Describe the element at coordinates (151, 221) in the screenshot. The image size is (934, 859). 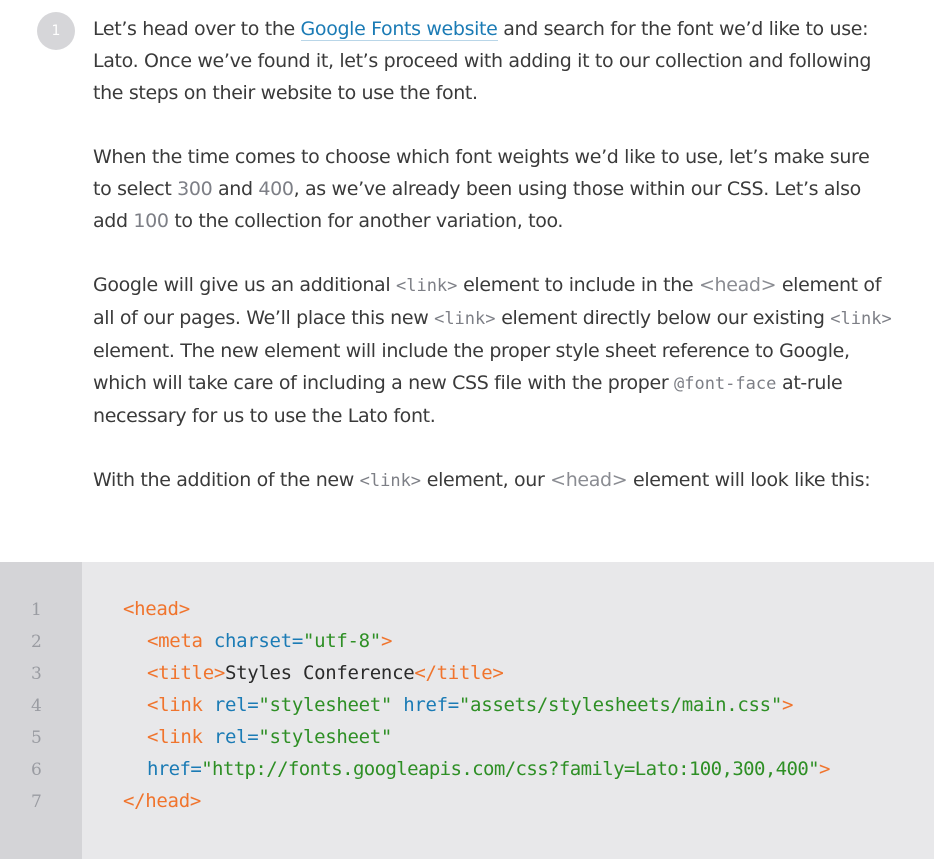
I see `weight-100: 100` at that location.